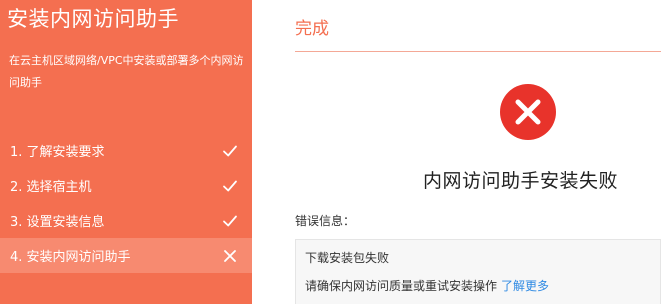 Image resolution: width=661 pixels, height=304 pixels. Describe the element at coordinates (57, 152) in the screenshot. I see `step-label: 1. 了解安装要求` at that location.